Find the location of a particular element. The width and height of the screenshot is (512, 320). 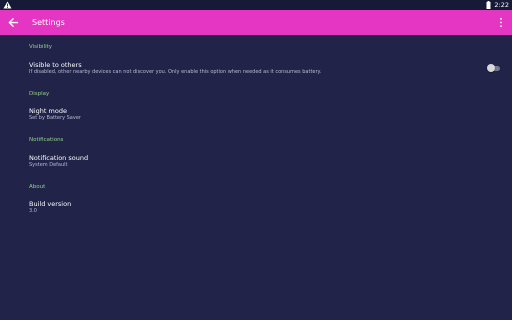

section-header-display: Display is located at coordinates (39, 94).